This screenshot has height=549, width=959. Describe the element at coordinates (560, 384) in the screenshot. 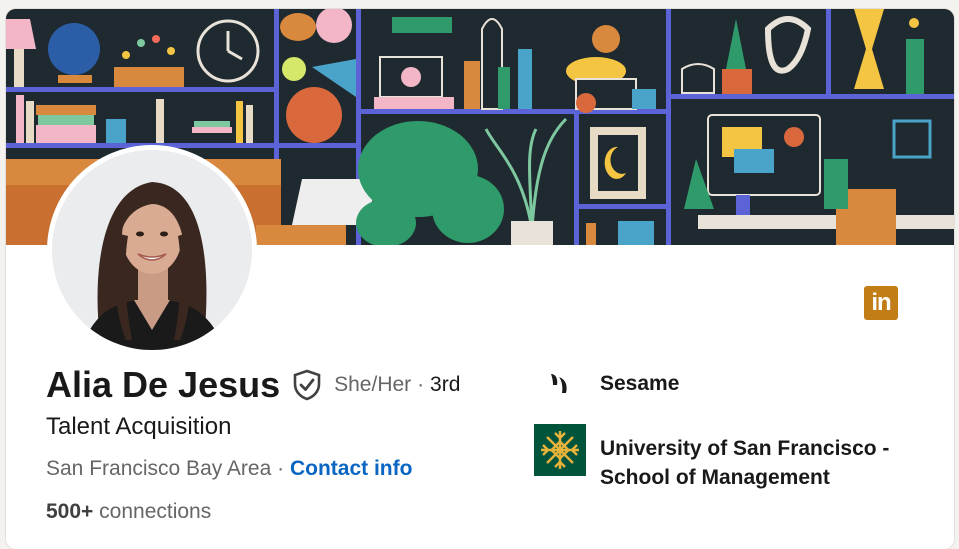

I see `sesame-logo-icon` at that location.